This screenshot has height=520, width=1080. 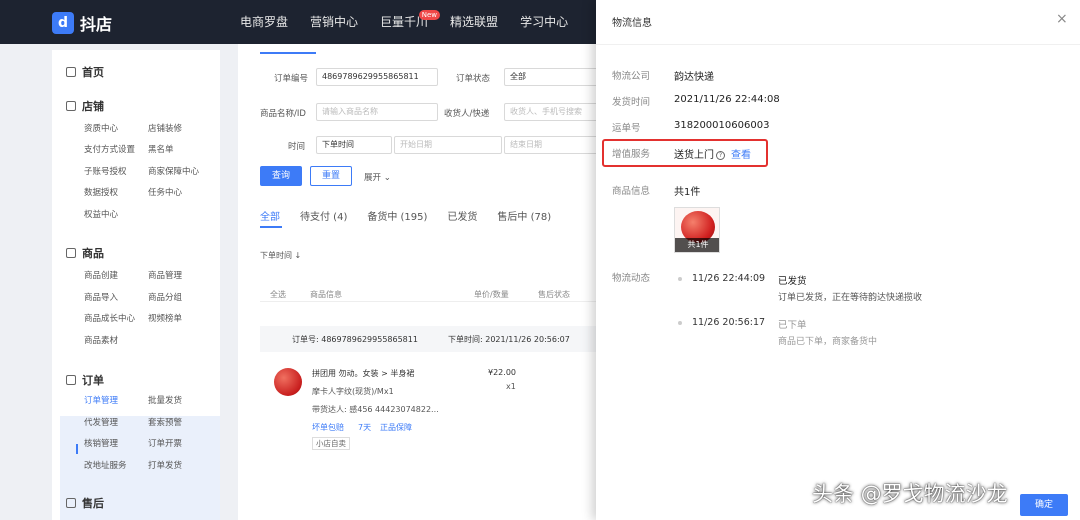 I want to click on goods-info-label: 商品信息, so click(x=631, y=191).